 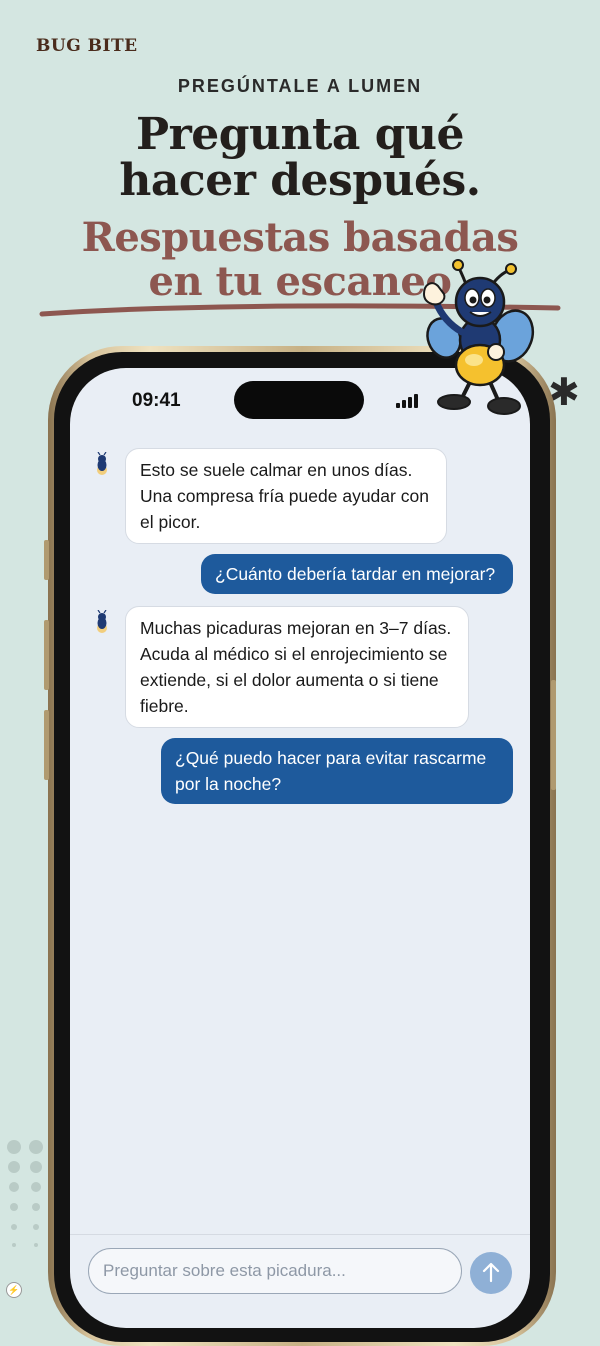 I want to click on user-message-bubble: ¿Cuánto debería tardar en mejorar?, so click(x=357, y=574).